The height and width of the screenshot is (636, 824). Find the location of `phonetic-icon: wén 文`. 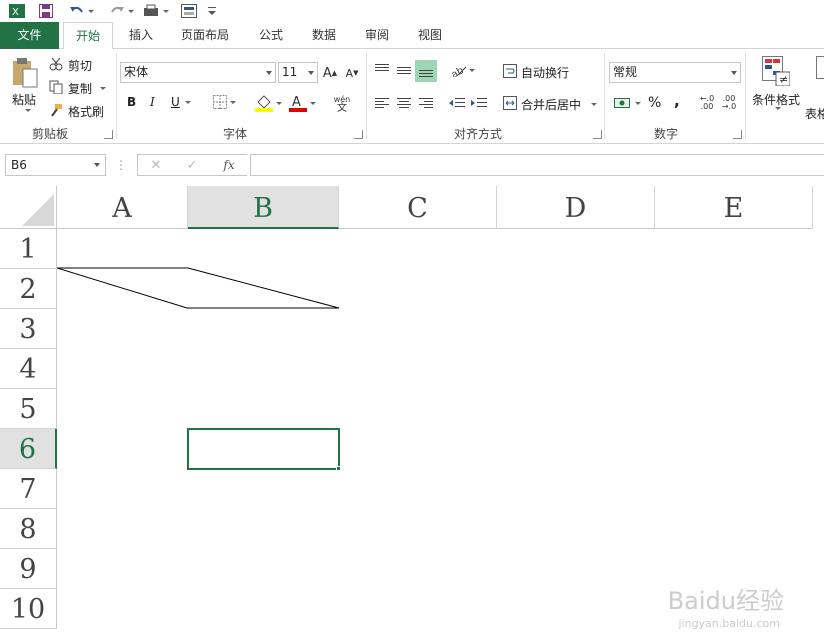

phonetic-icon: wén 文 is located at coordinates (342, 104).